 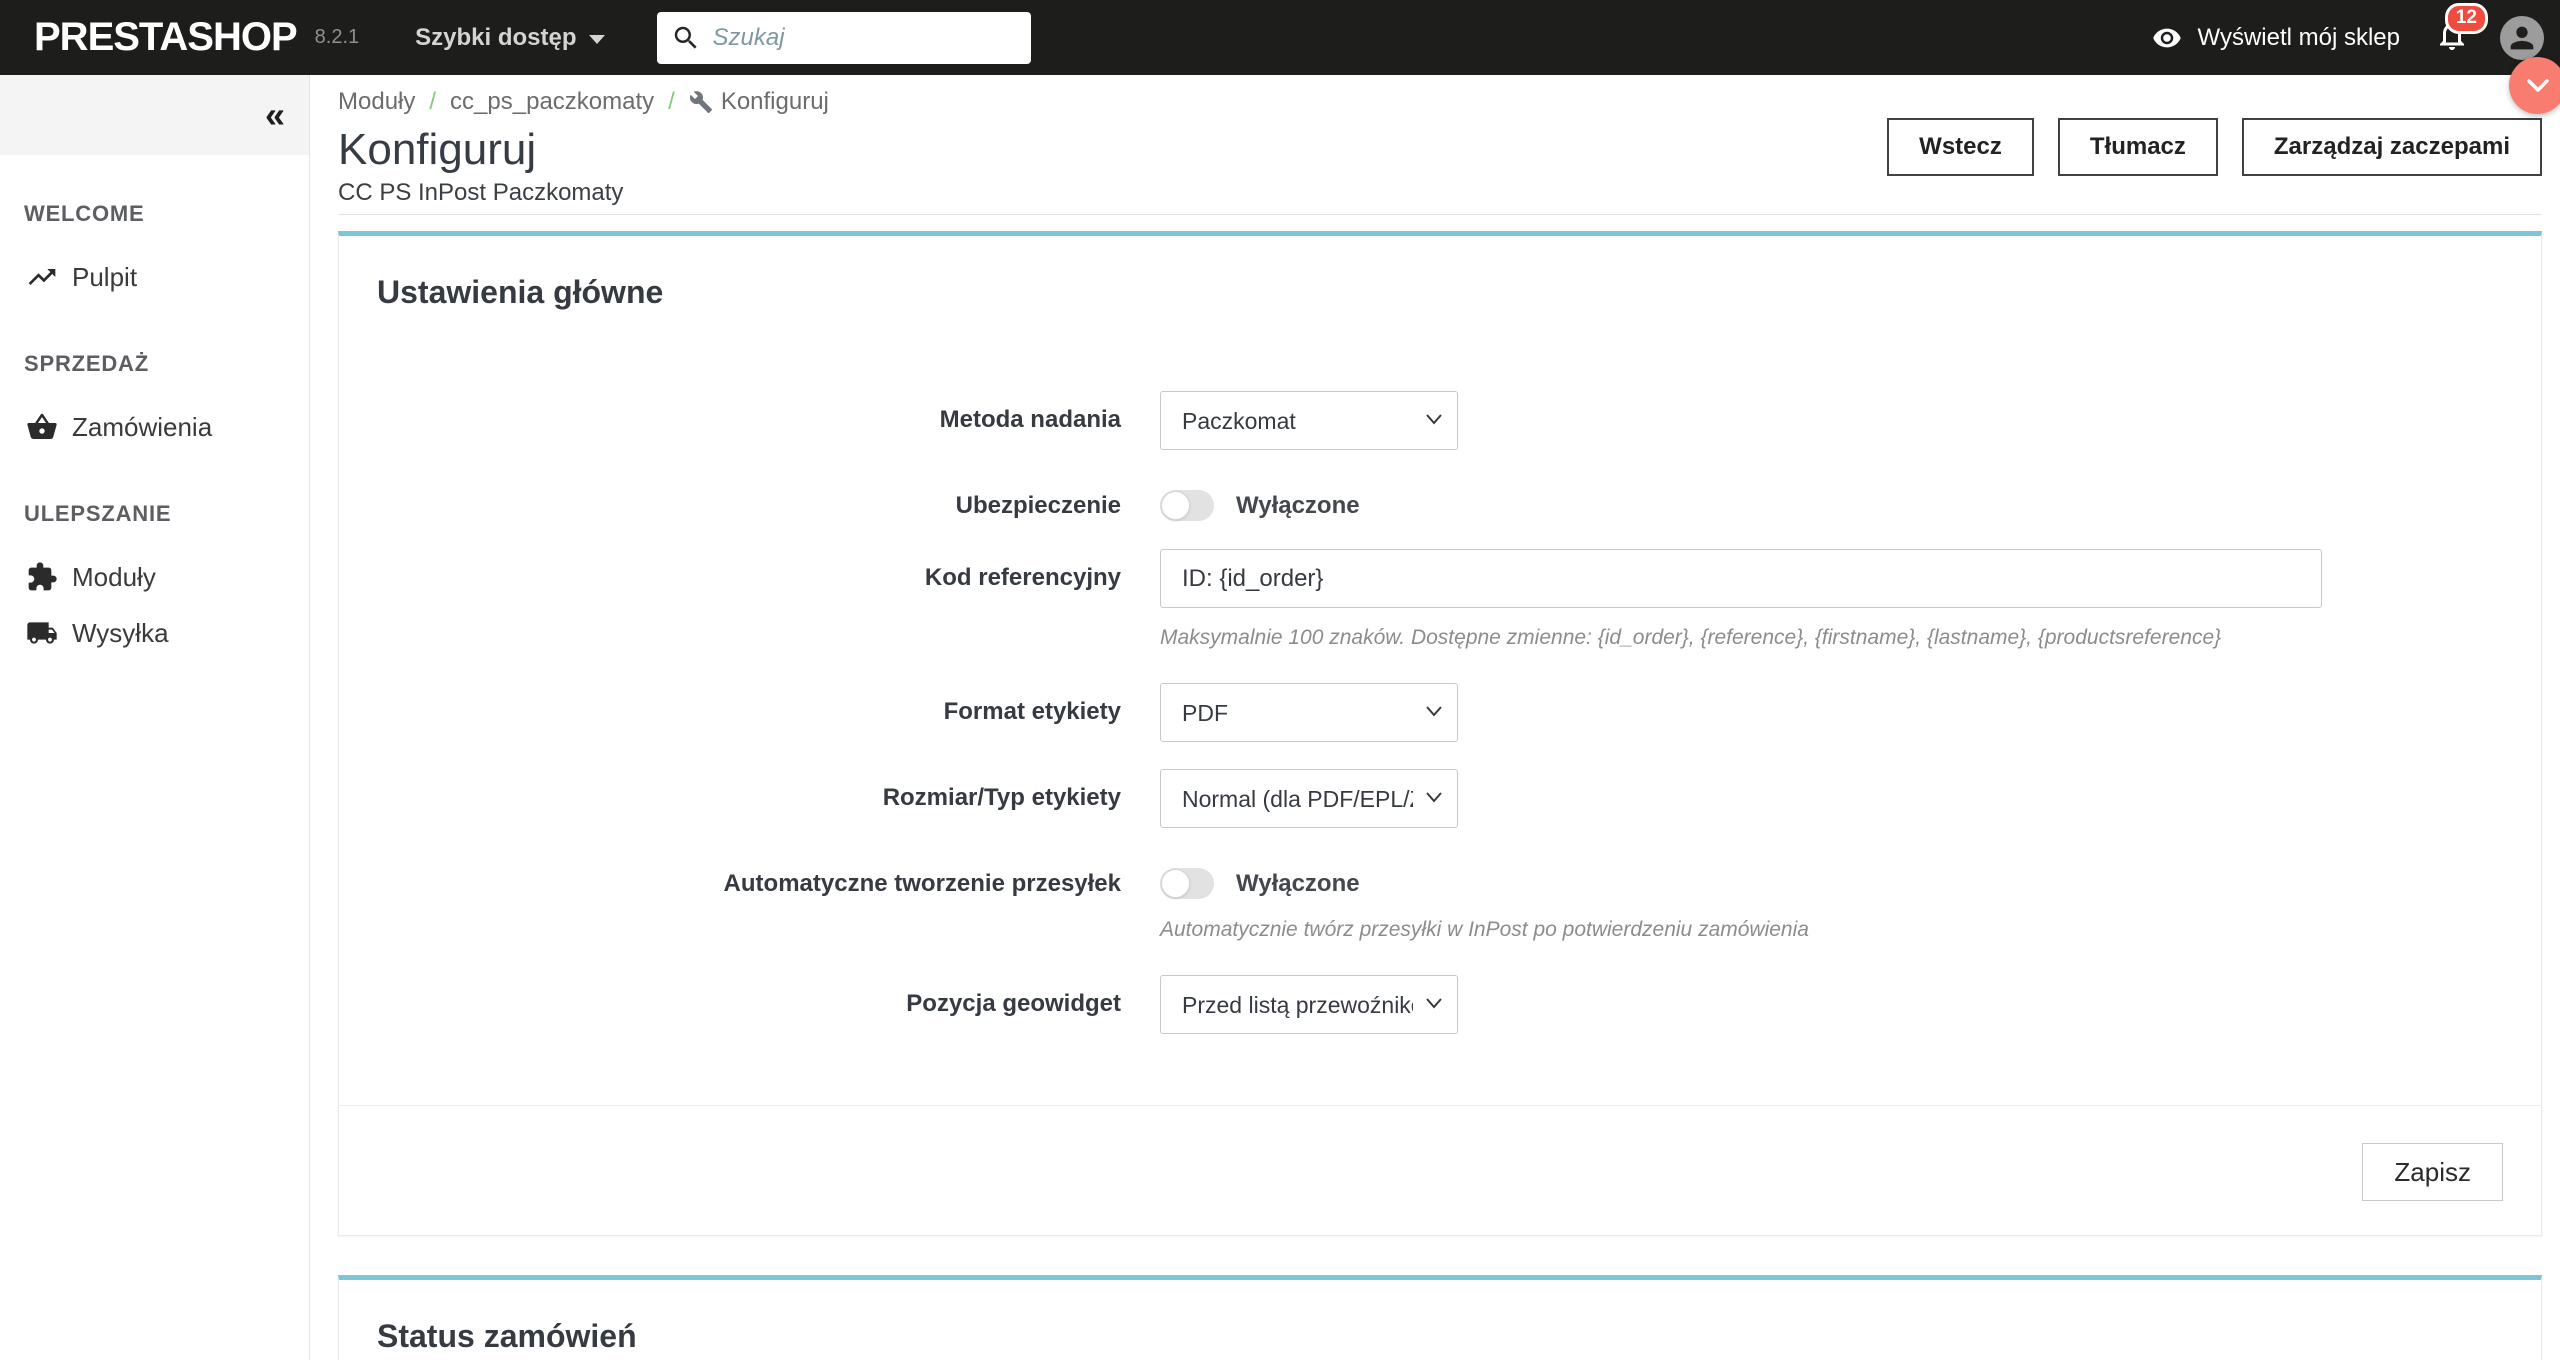 What do you see at coordinates (1440, 1170) in the screenshot?
I see `card-footer: Zapisz` at bounding box center [1440, 1170].